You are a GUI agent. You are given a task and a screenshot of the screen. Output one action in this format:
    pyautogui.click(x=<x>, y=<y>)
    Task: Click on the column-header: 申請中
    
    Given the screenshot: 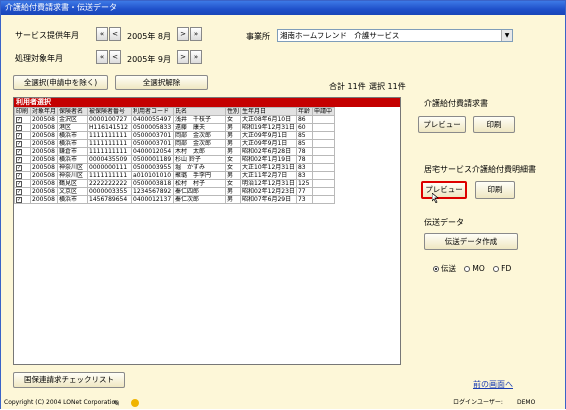 What is the action you would take?
    pyautogui.click(x=323, y=111)
    